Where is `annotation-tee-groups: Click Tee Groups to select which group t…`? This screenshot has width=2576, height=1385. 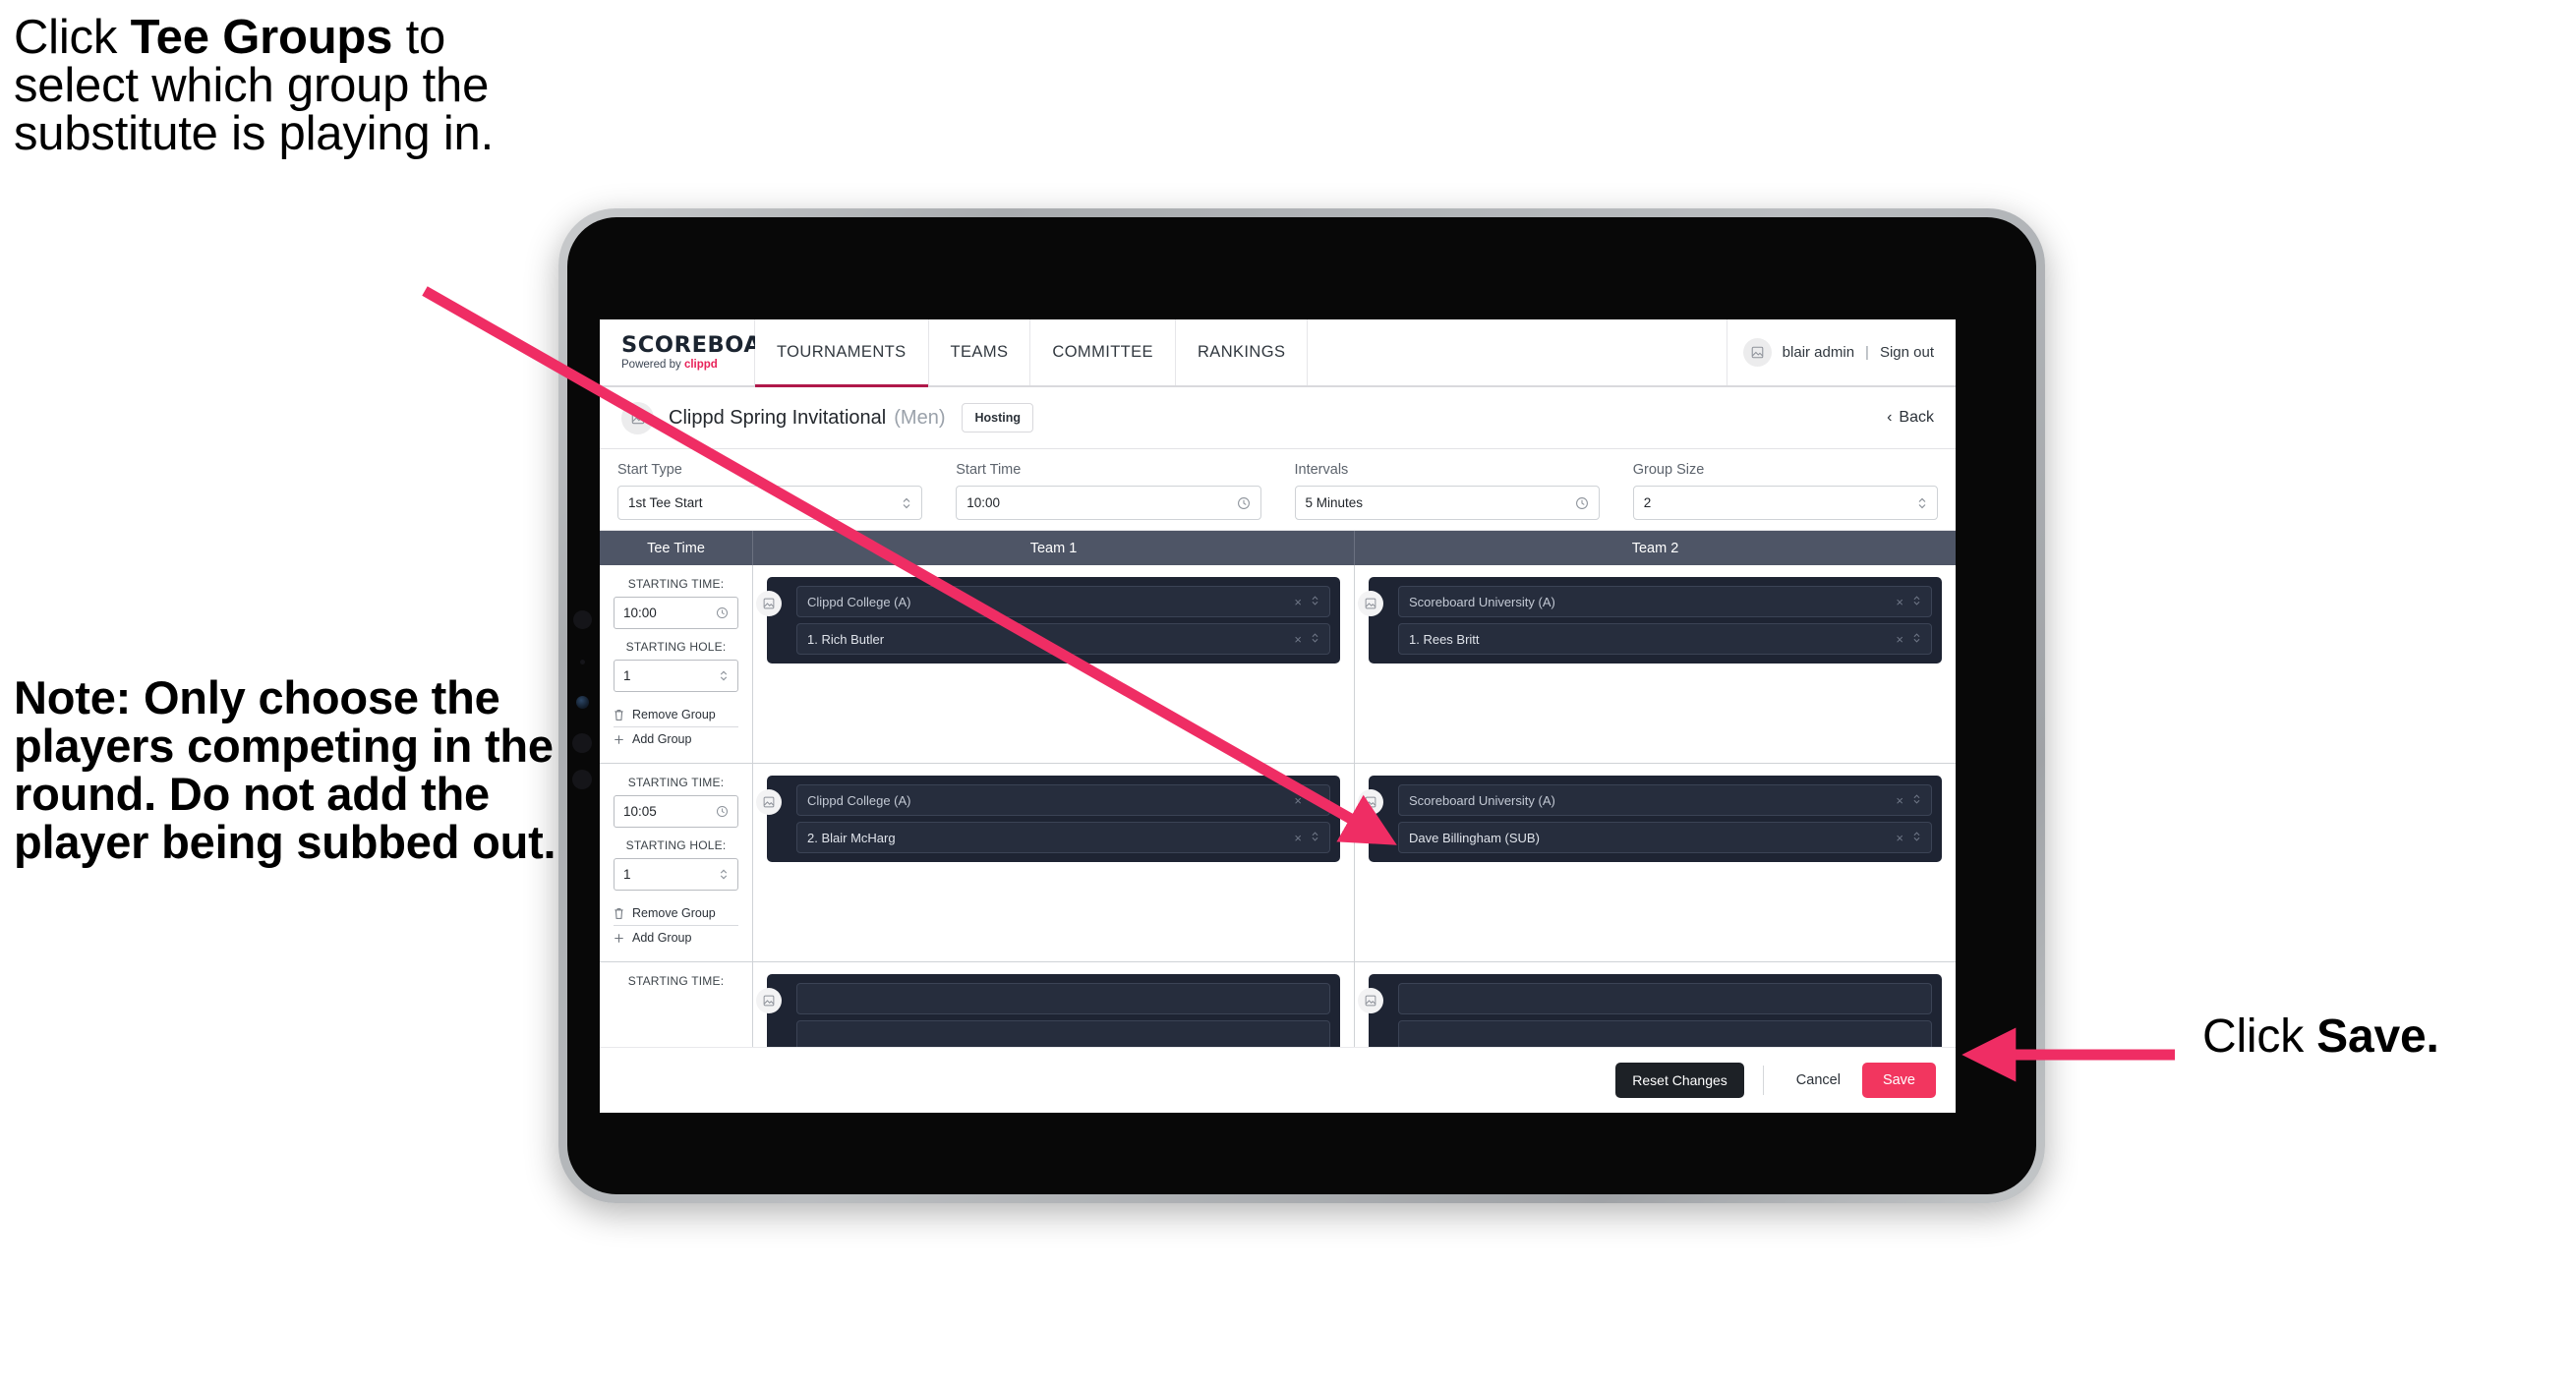 annotation-tee-groups: Click Tee Groups to select which group t… is located at coordinates (289, 86).